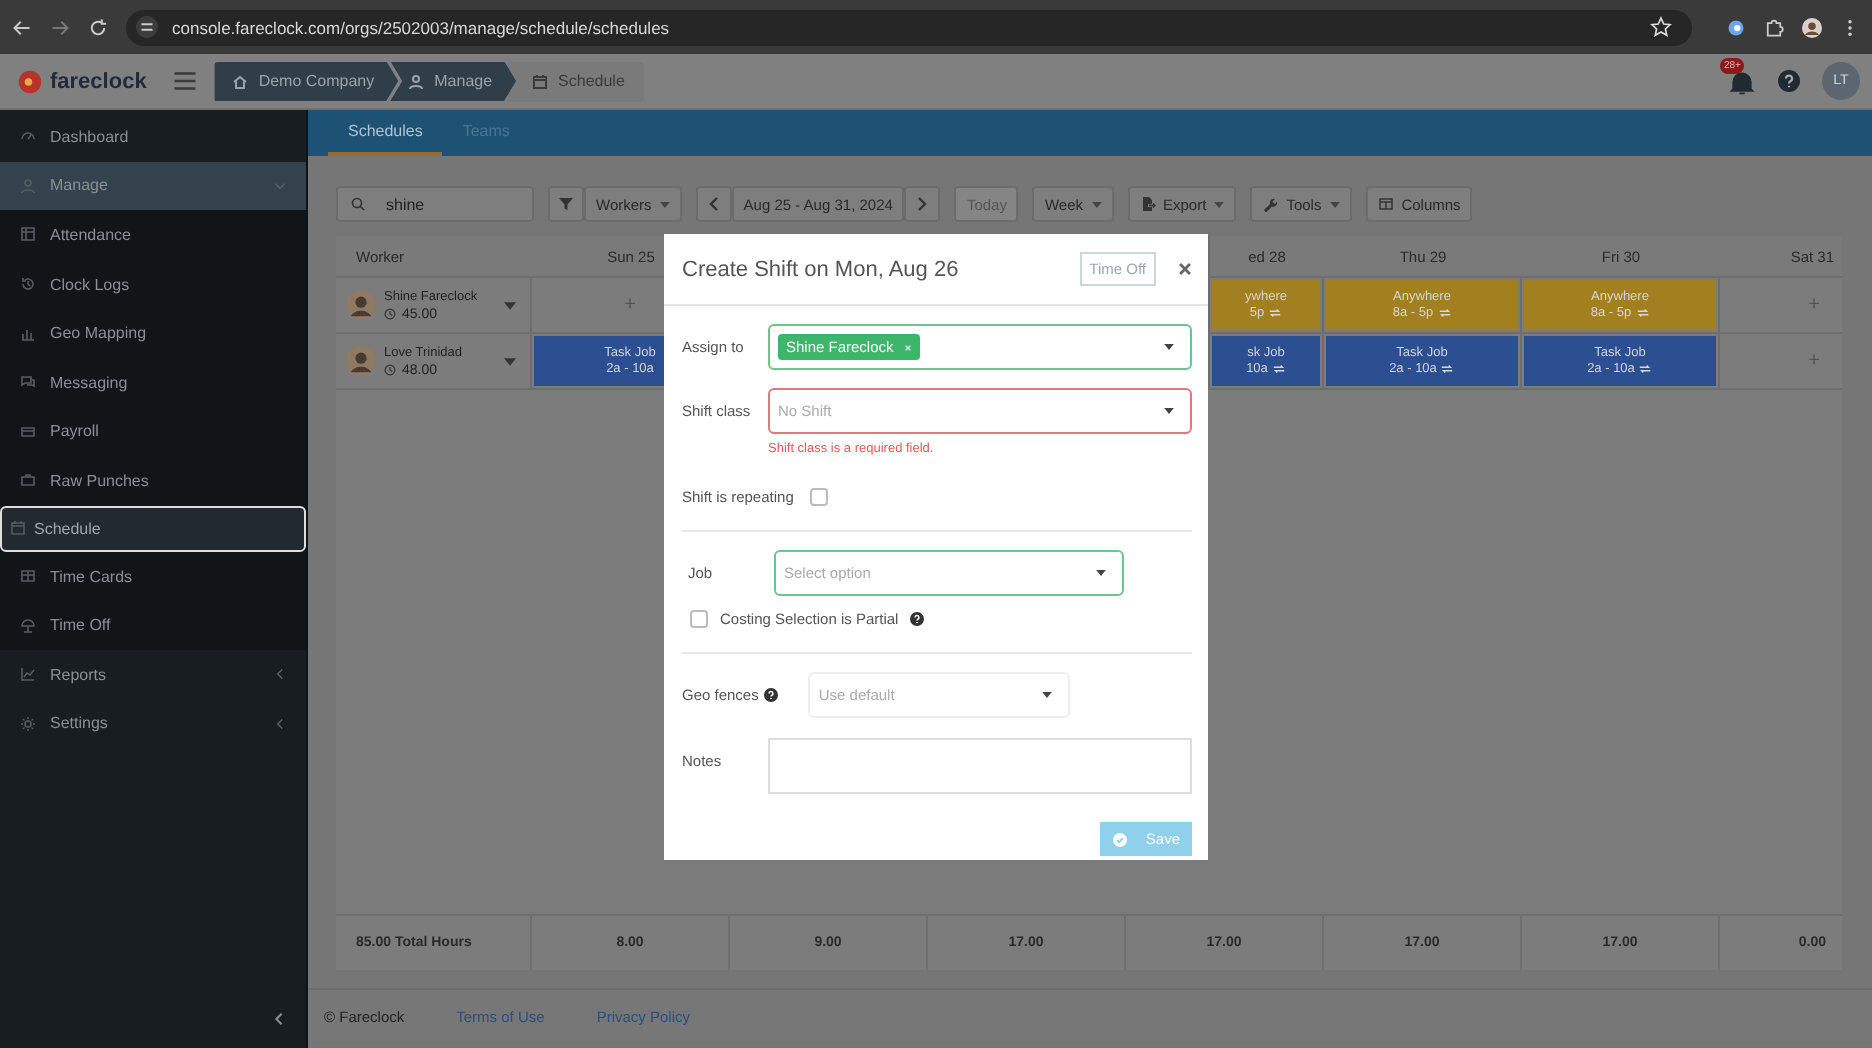  What do you see at coordinates (1736, 27) in the screenshot?
I see `extension-icon` at bounding box center [1736, 27].